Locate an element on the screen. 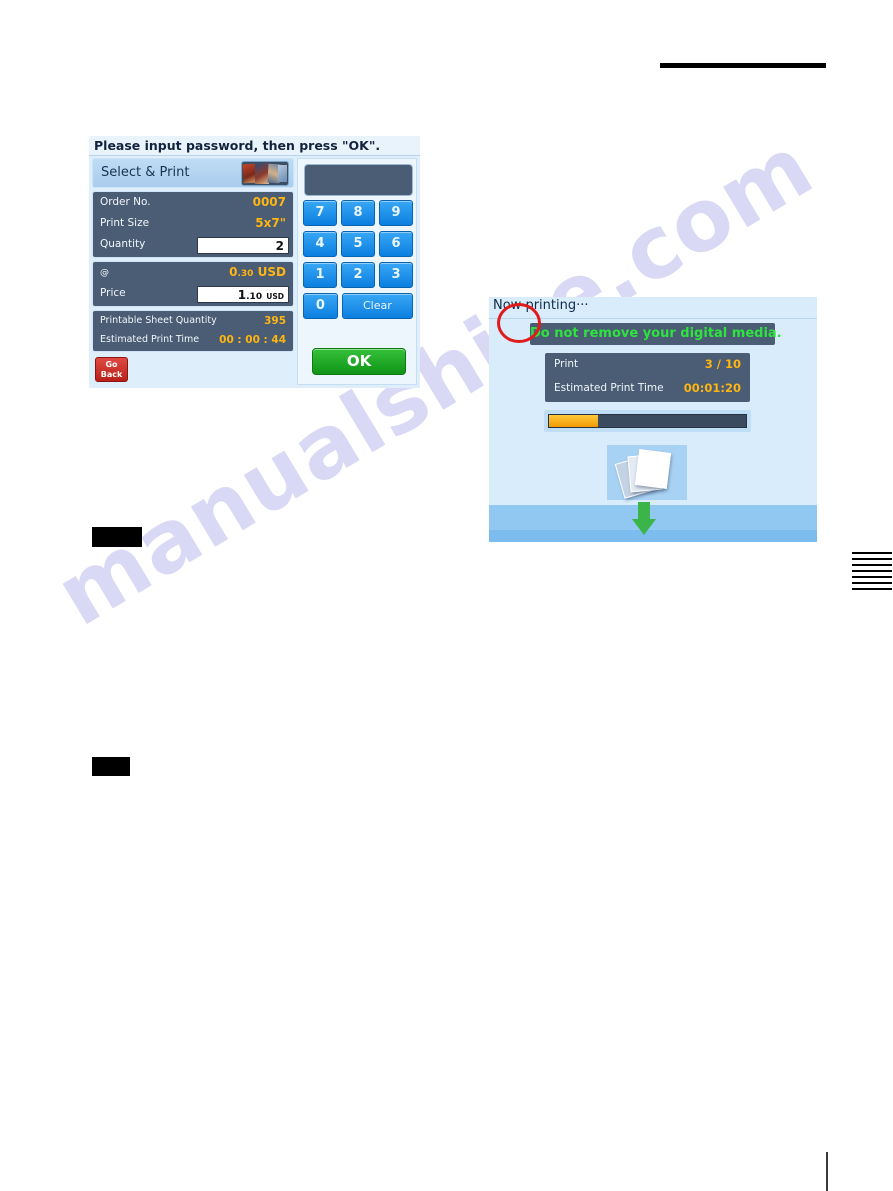  key-2: 2 is located at coordinates (358, 275).